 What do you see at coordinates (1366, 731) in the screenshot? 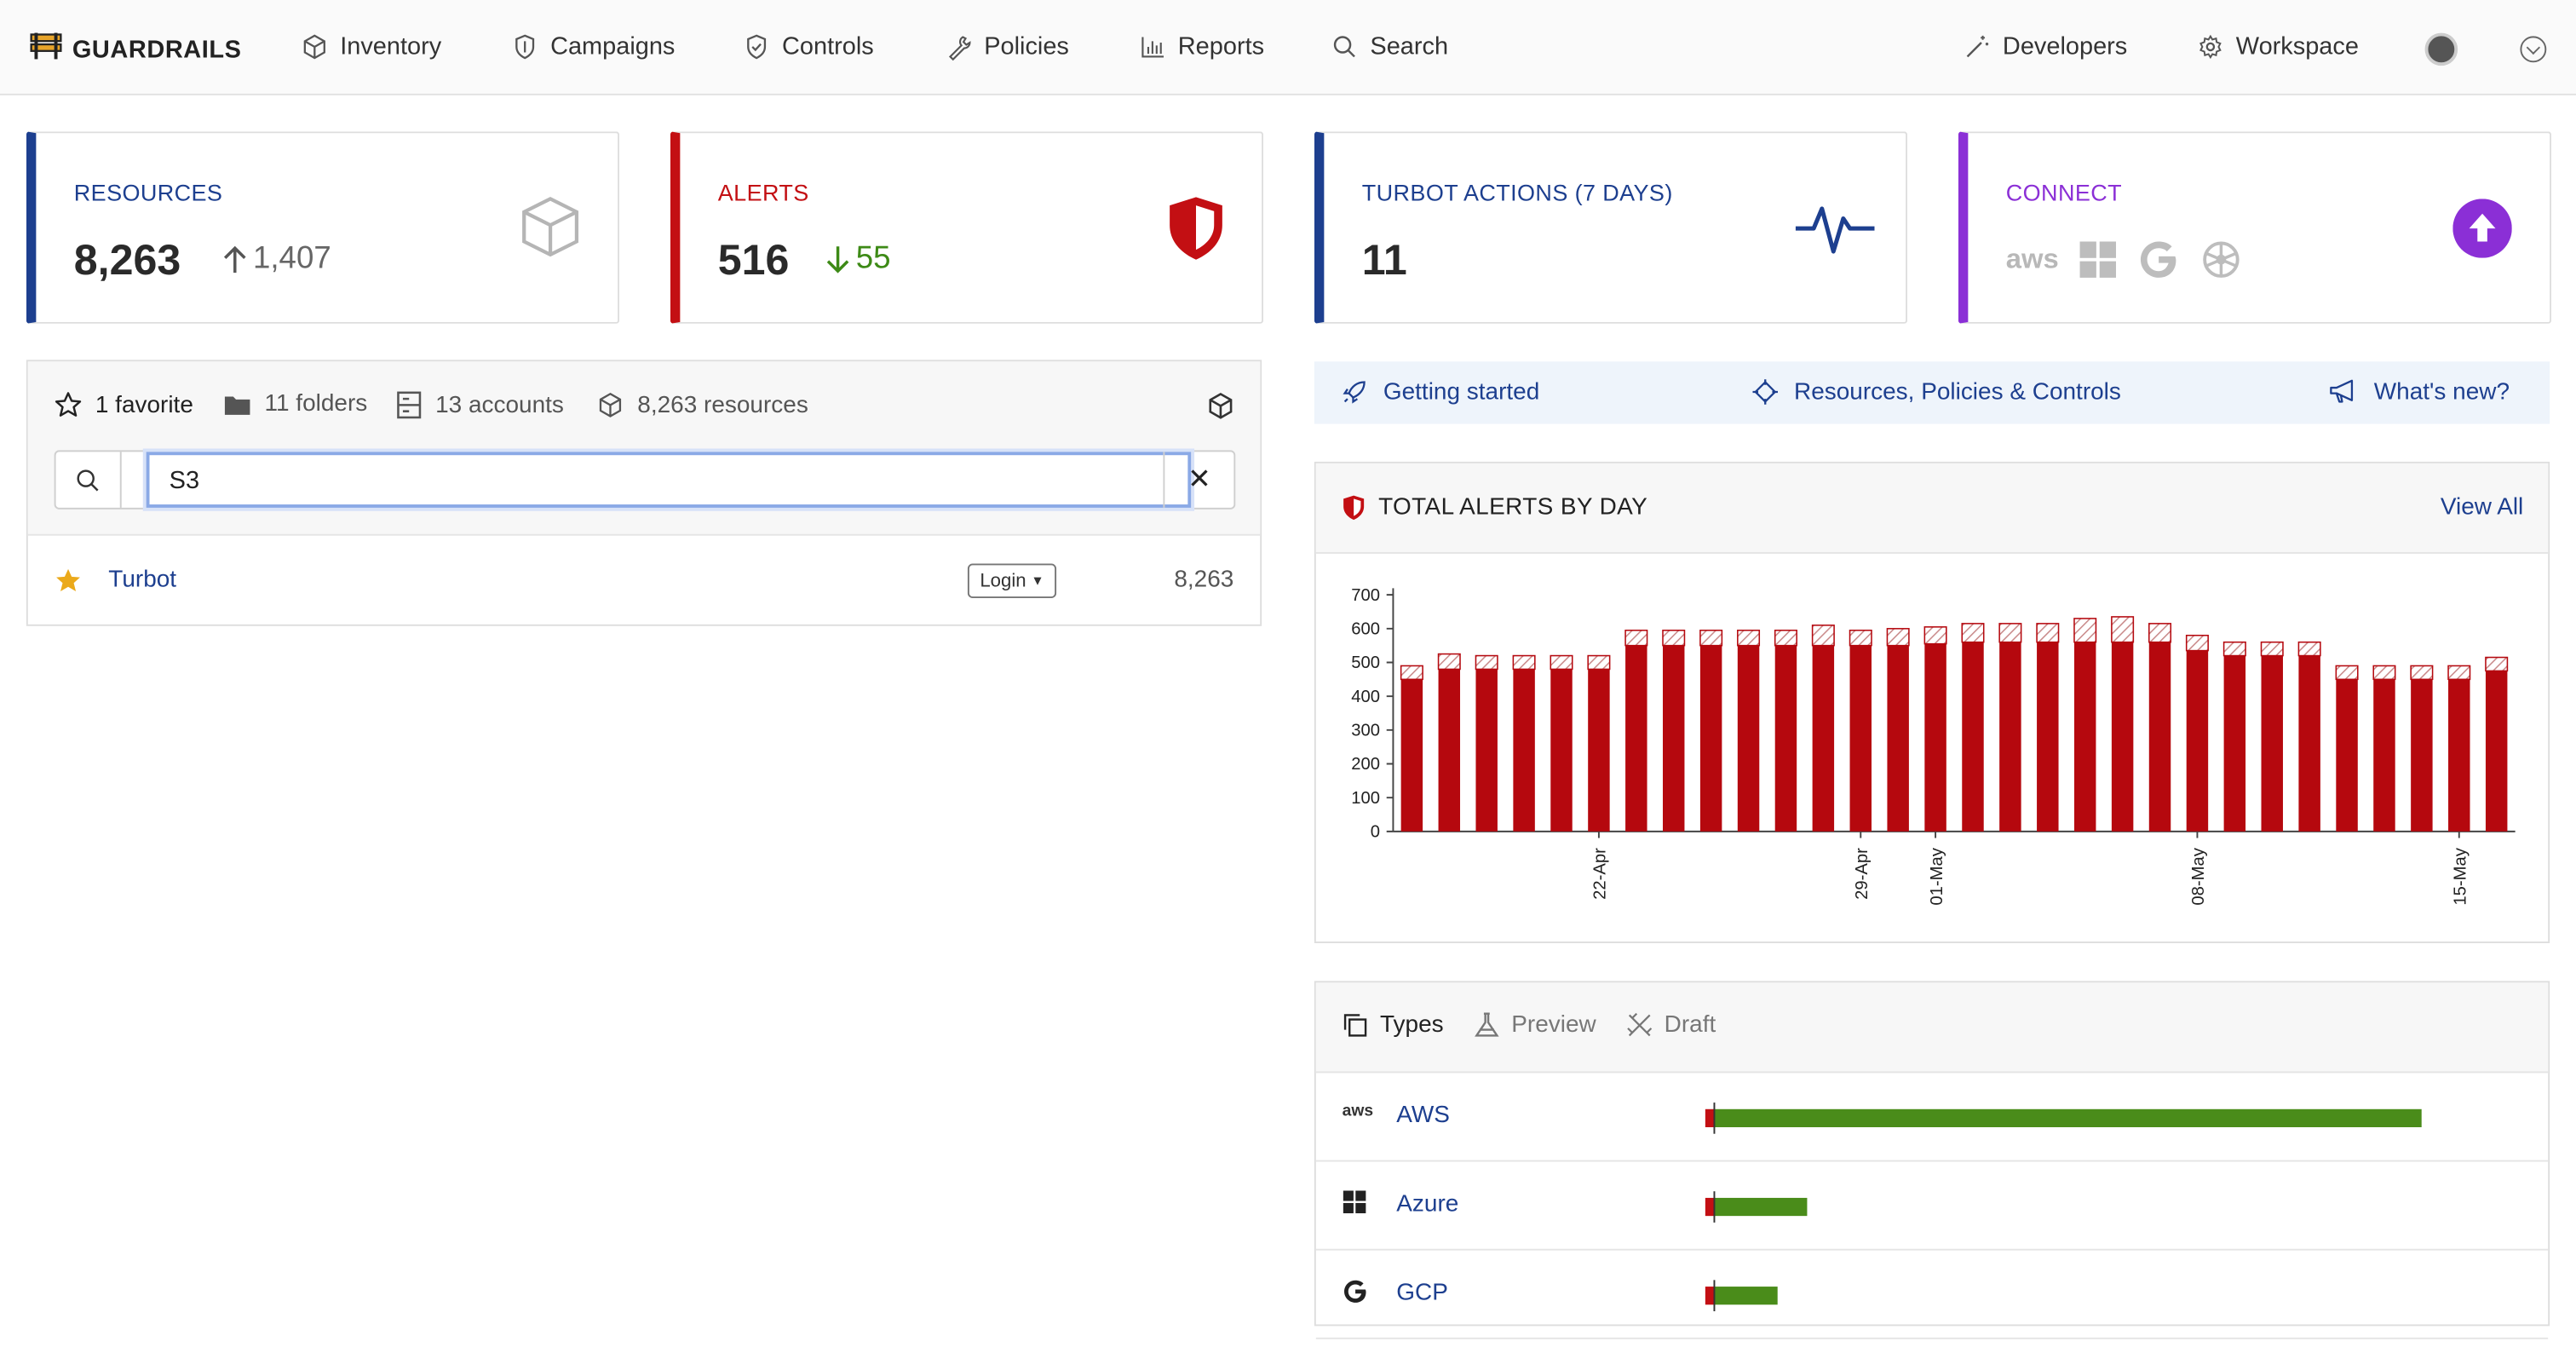
I see `y-tick-label: 300` at bounding box center [1366, 731].